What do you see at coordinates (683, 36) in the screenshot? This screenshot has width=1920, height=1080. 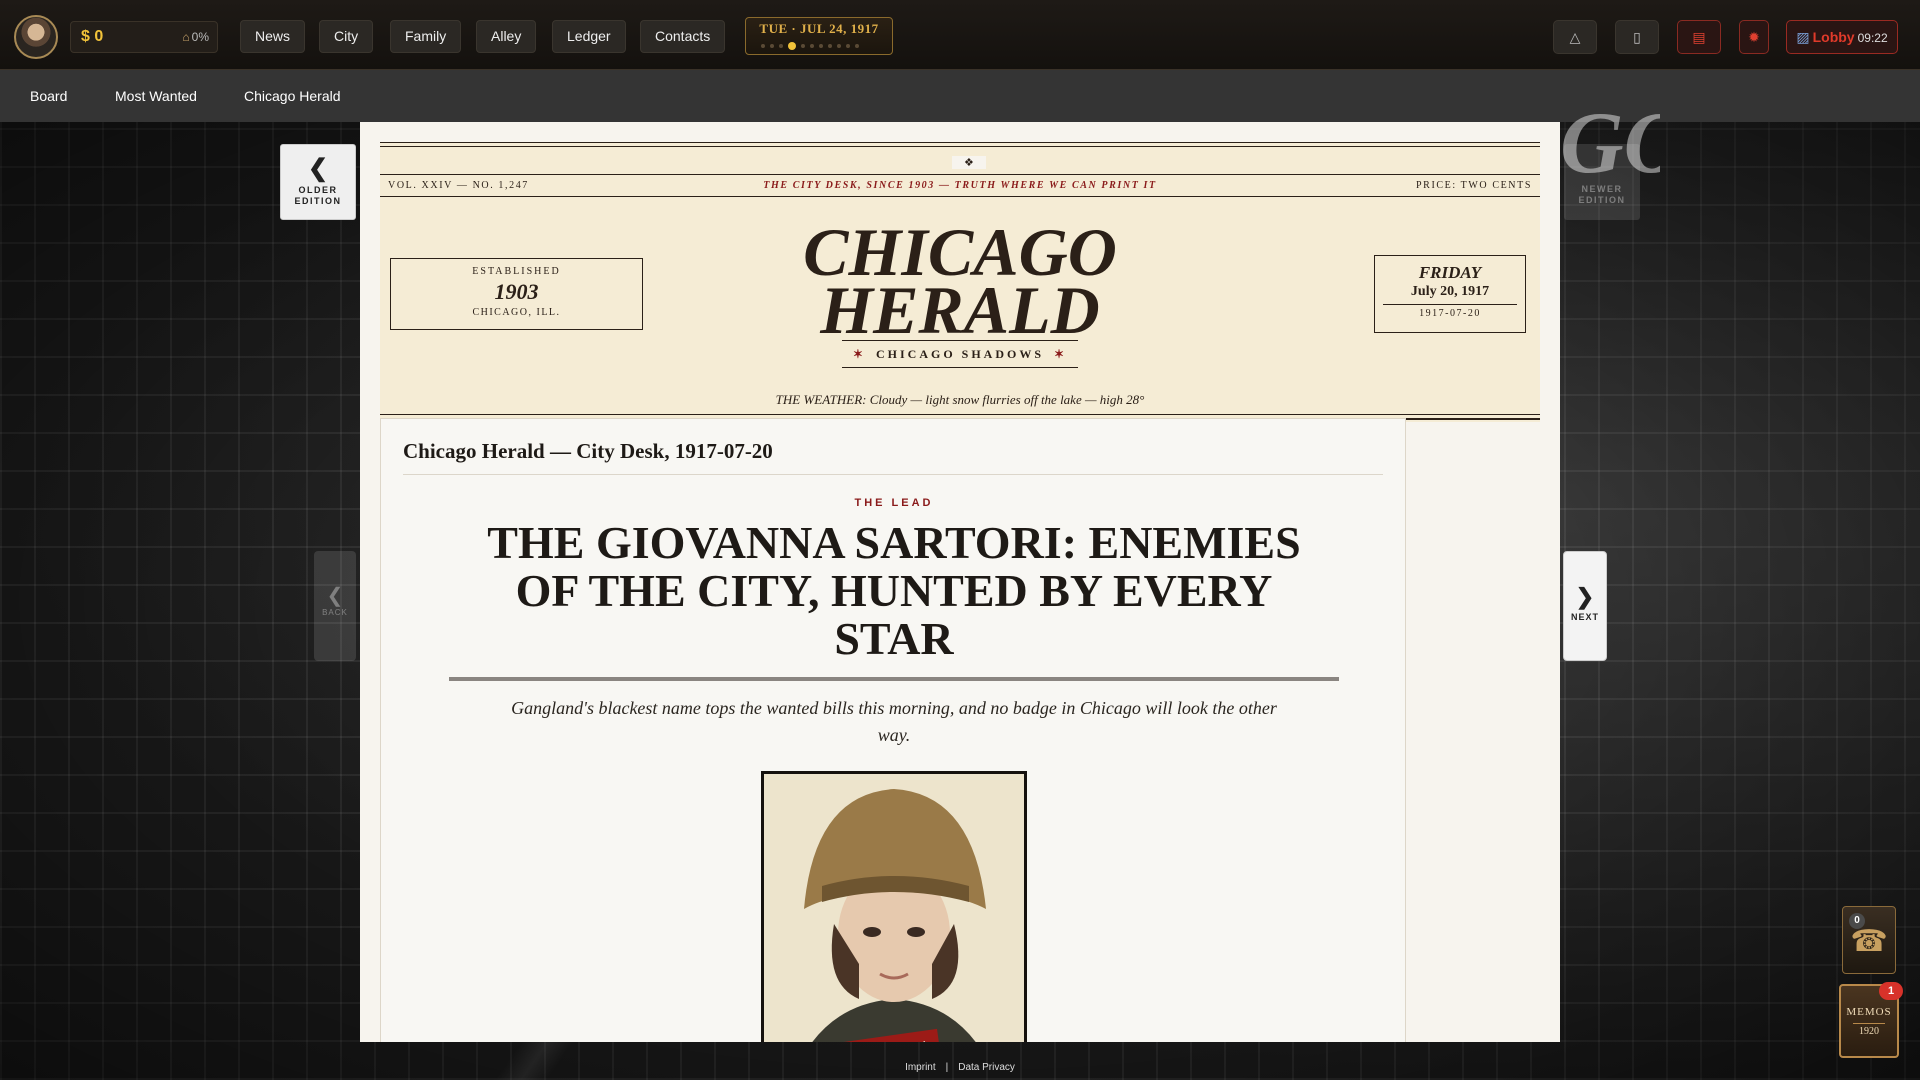 I see `nav-contacts-button: Contacts` at bounding box center [683, 36].